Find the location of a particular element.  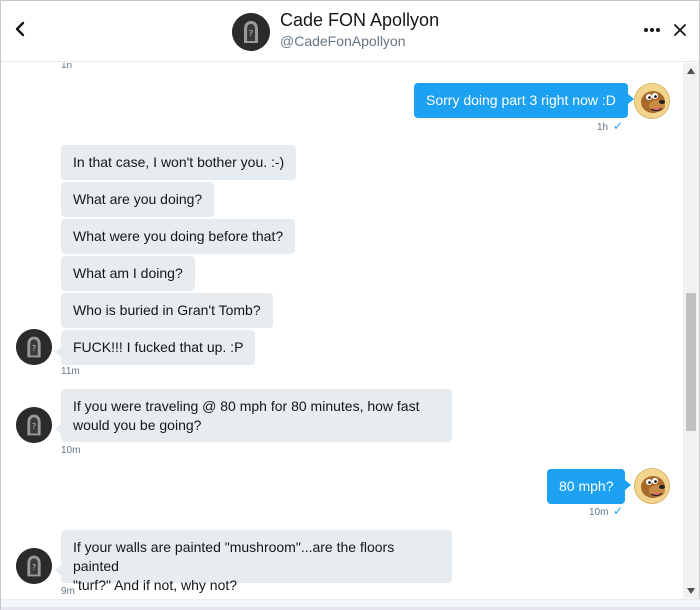

message-line: "turf?" And if not, why not? is located at coordinates (155, 585).